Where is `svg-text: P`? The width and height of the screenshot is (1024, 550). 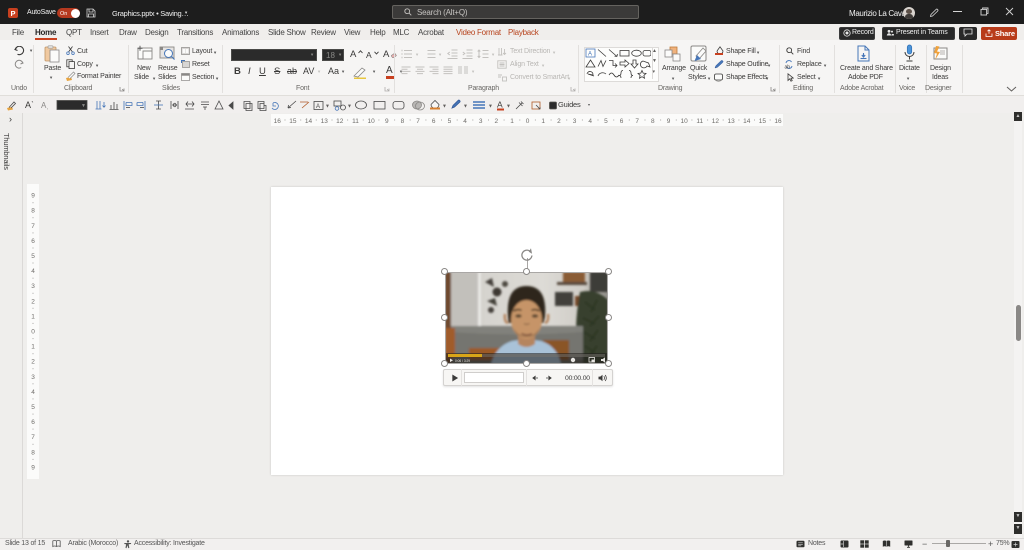
svg-text: P is located at coordinates (12, 13).